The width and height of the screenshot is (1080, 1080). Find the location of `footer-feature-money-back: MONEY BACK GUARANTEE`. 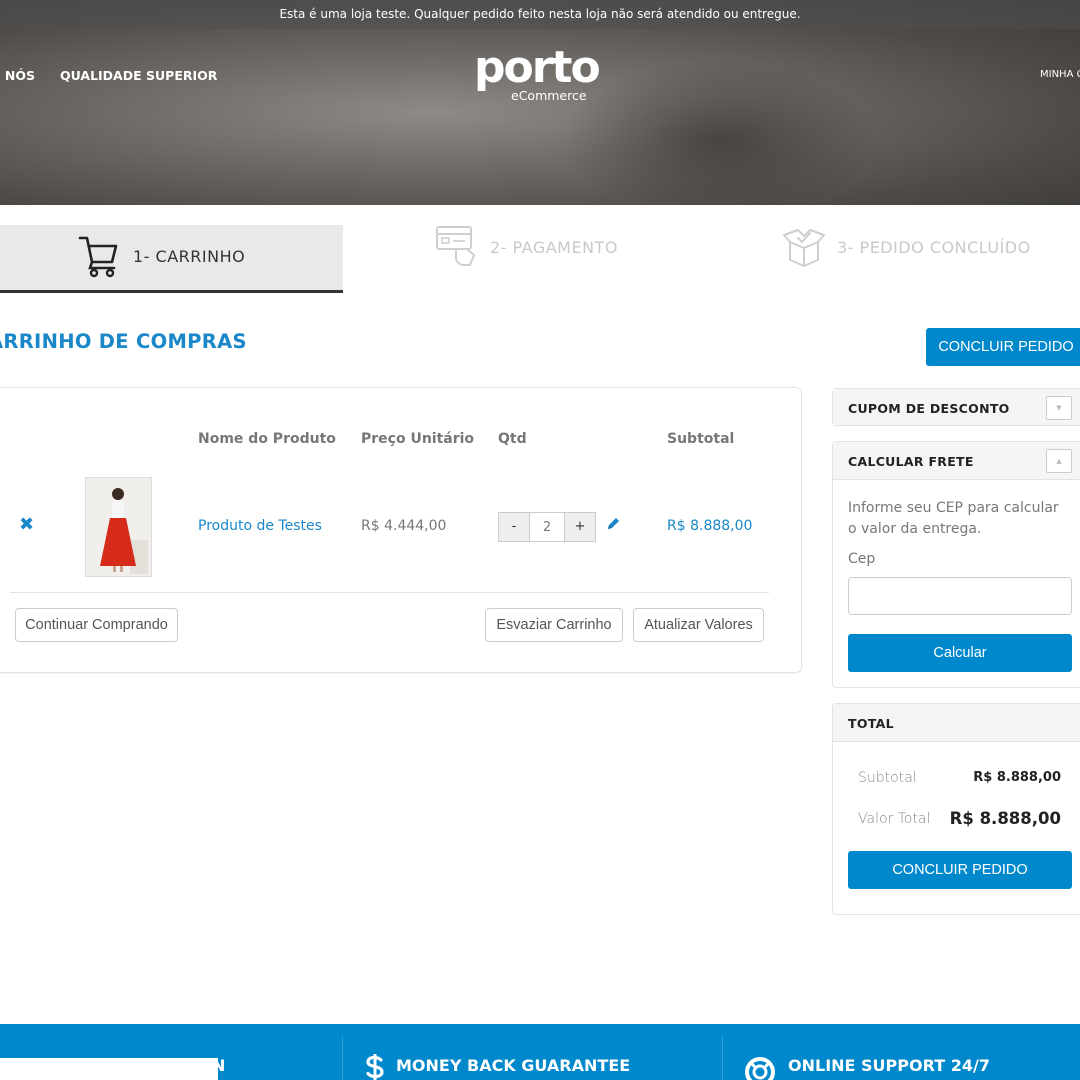

footer-feature-money-back: MONEY BACK GUARANTEE is located at coordinates (513, 1065).